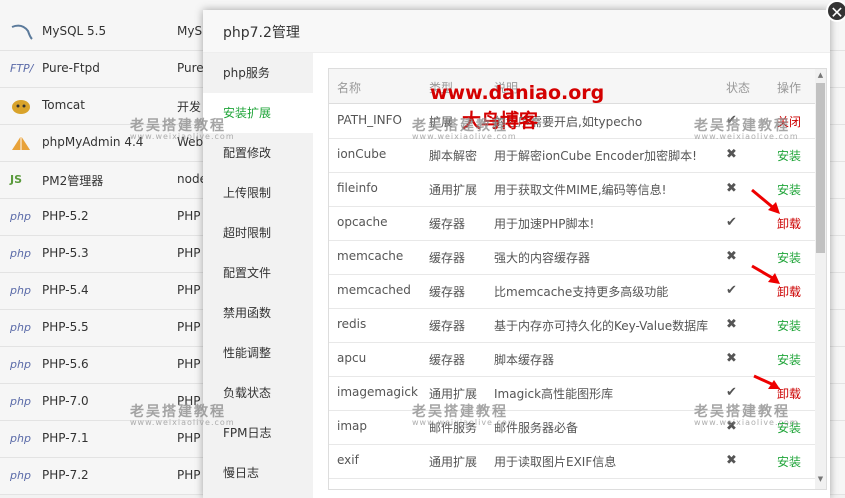 The width and height of the screenshot is (845, 498). What do you see at coordinates (258, 353) in the screenshot?
I see `nav-item: 性能调整` at bounding box center [258, 353].